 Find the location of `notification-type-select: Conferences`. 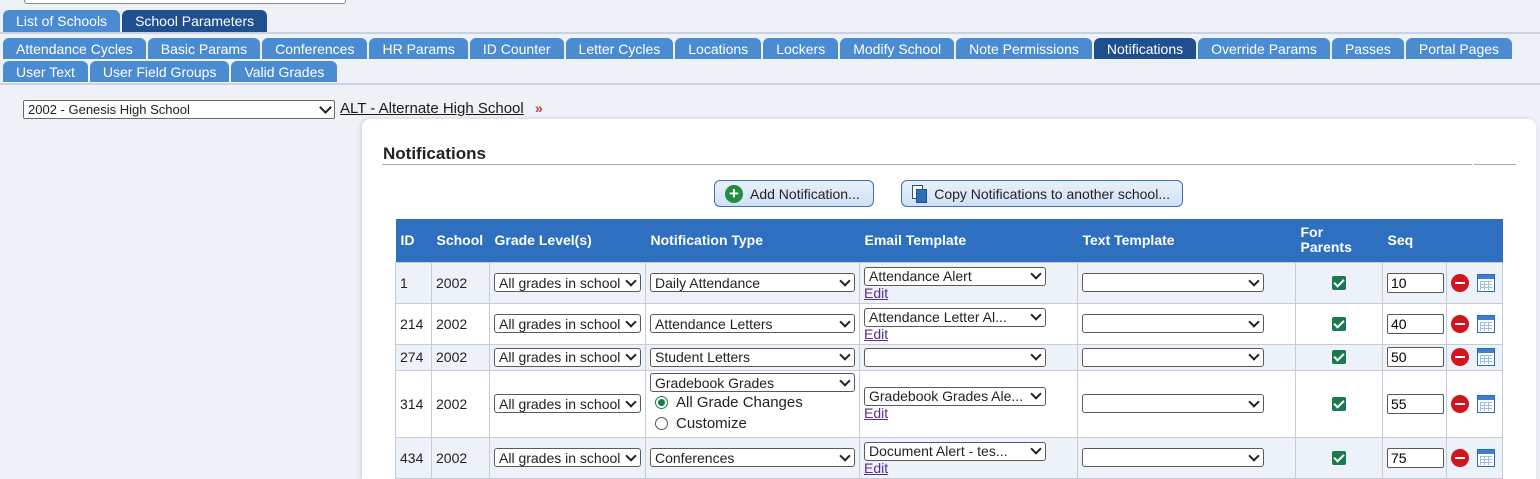

notification-type-select: Conferences is located at coordinates (752, 457).